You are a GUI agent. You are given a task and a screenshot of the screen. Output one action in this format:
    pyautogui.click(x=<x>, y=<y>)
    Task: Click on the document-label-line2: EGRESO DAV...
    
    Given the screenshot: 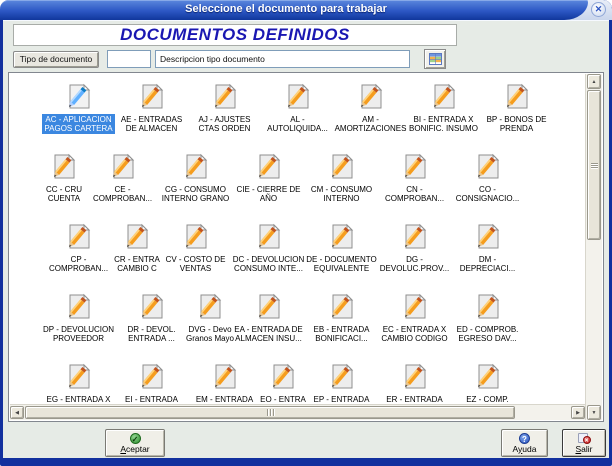 What is the action you would take?
    pyautogui.click(x=487, y=338)
    